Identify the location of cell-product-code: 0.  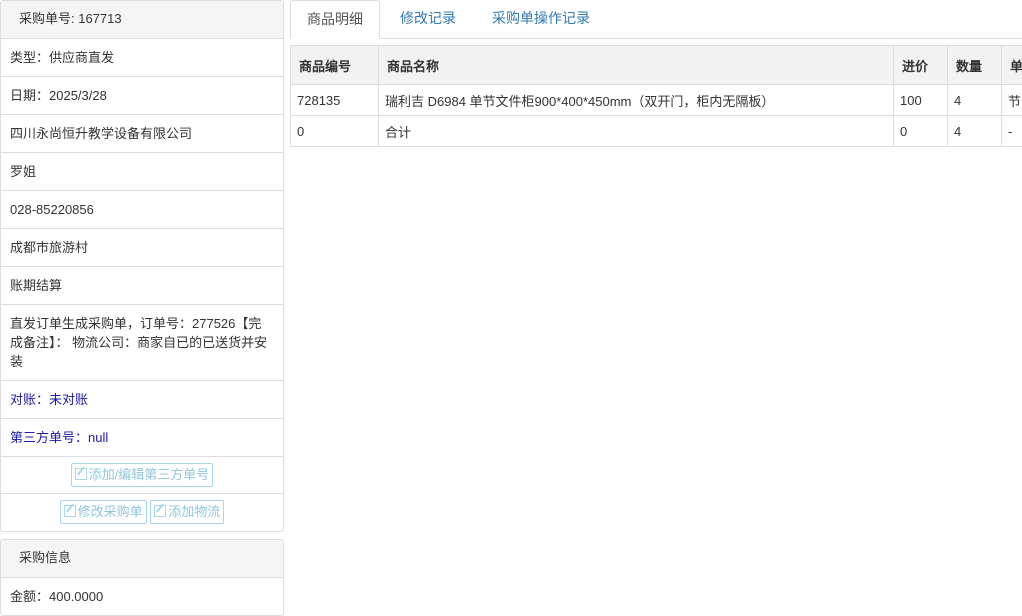
(335, 131).